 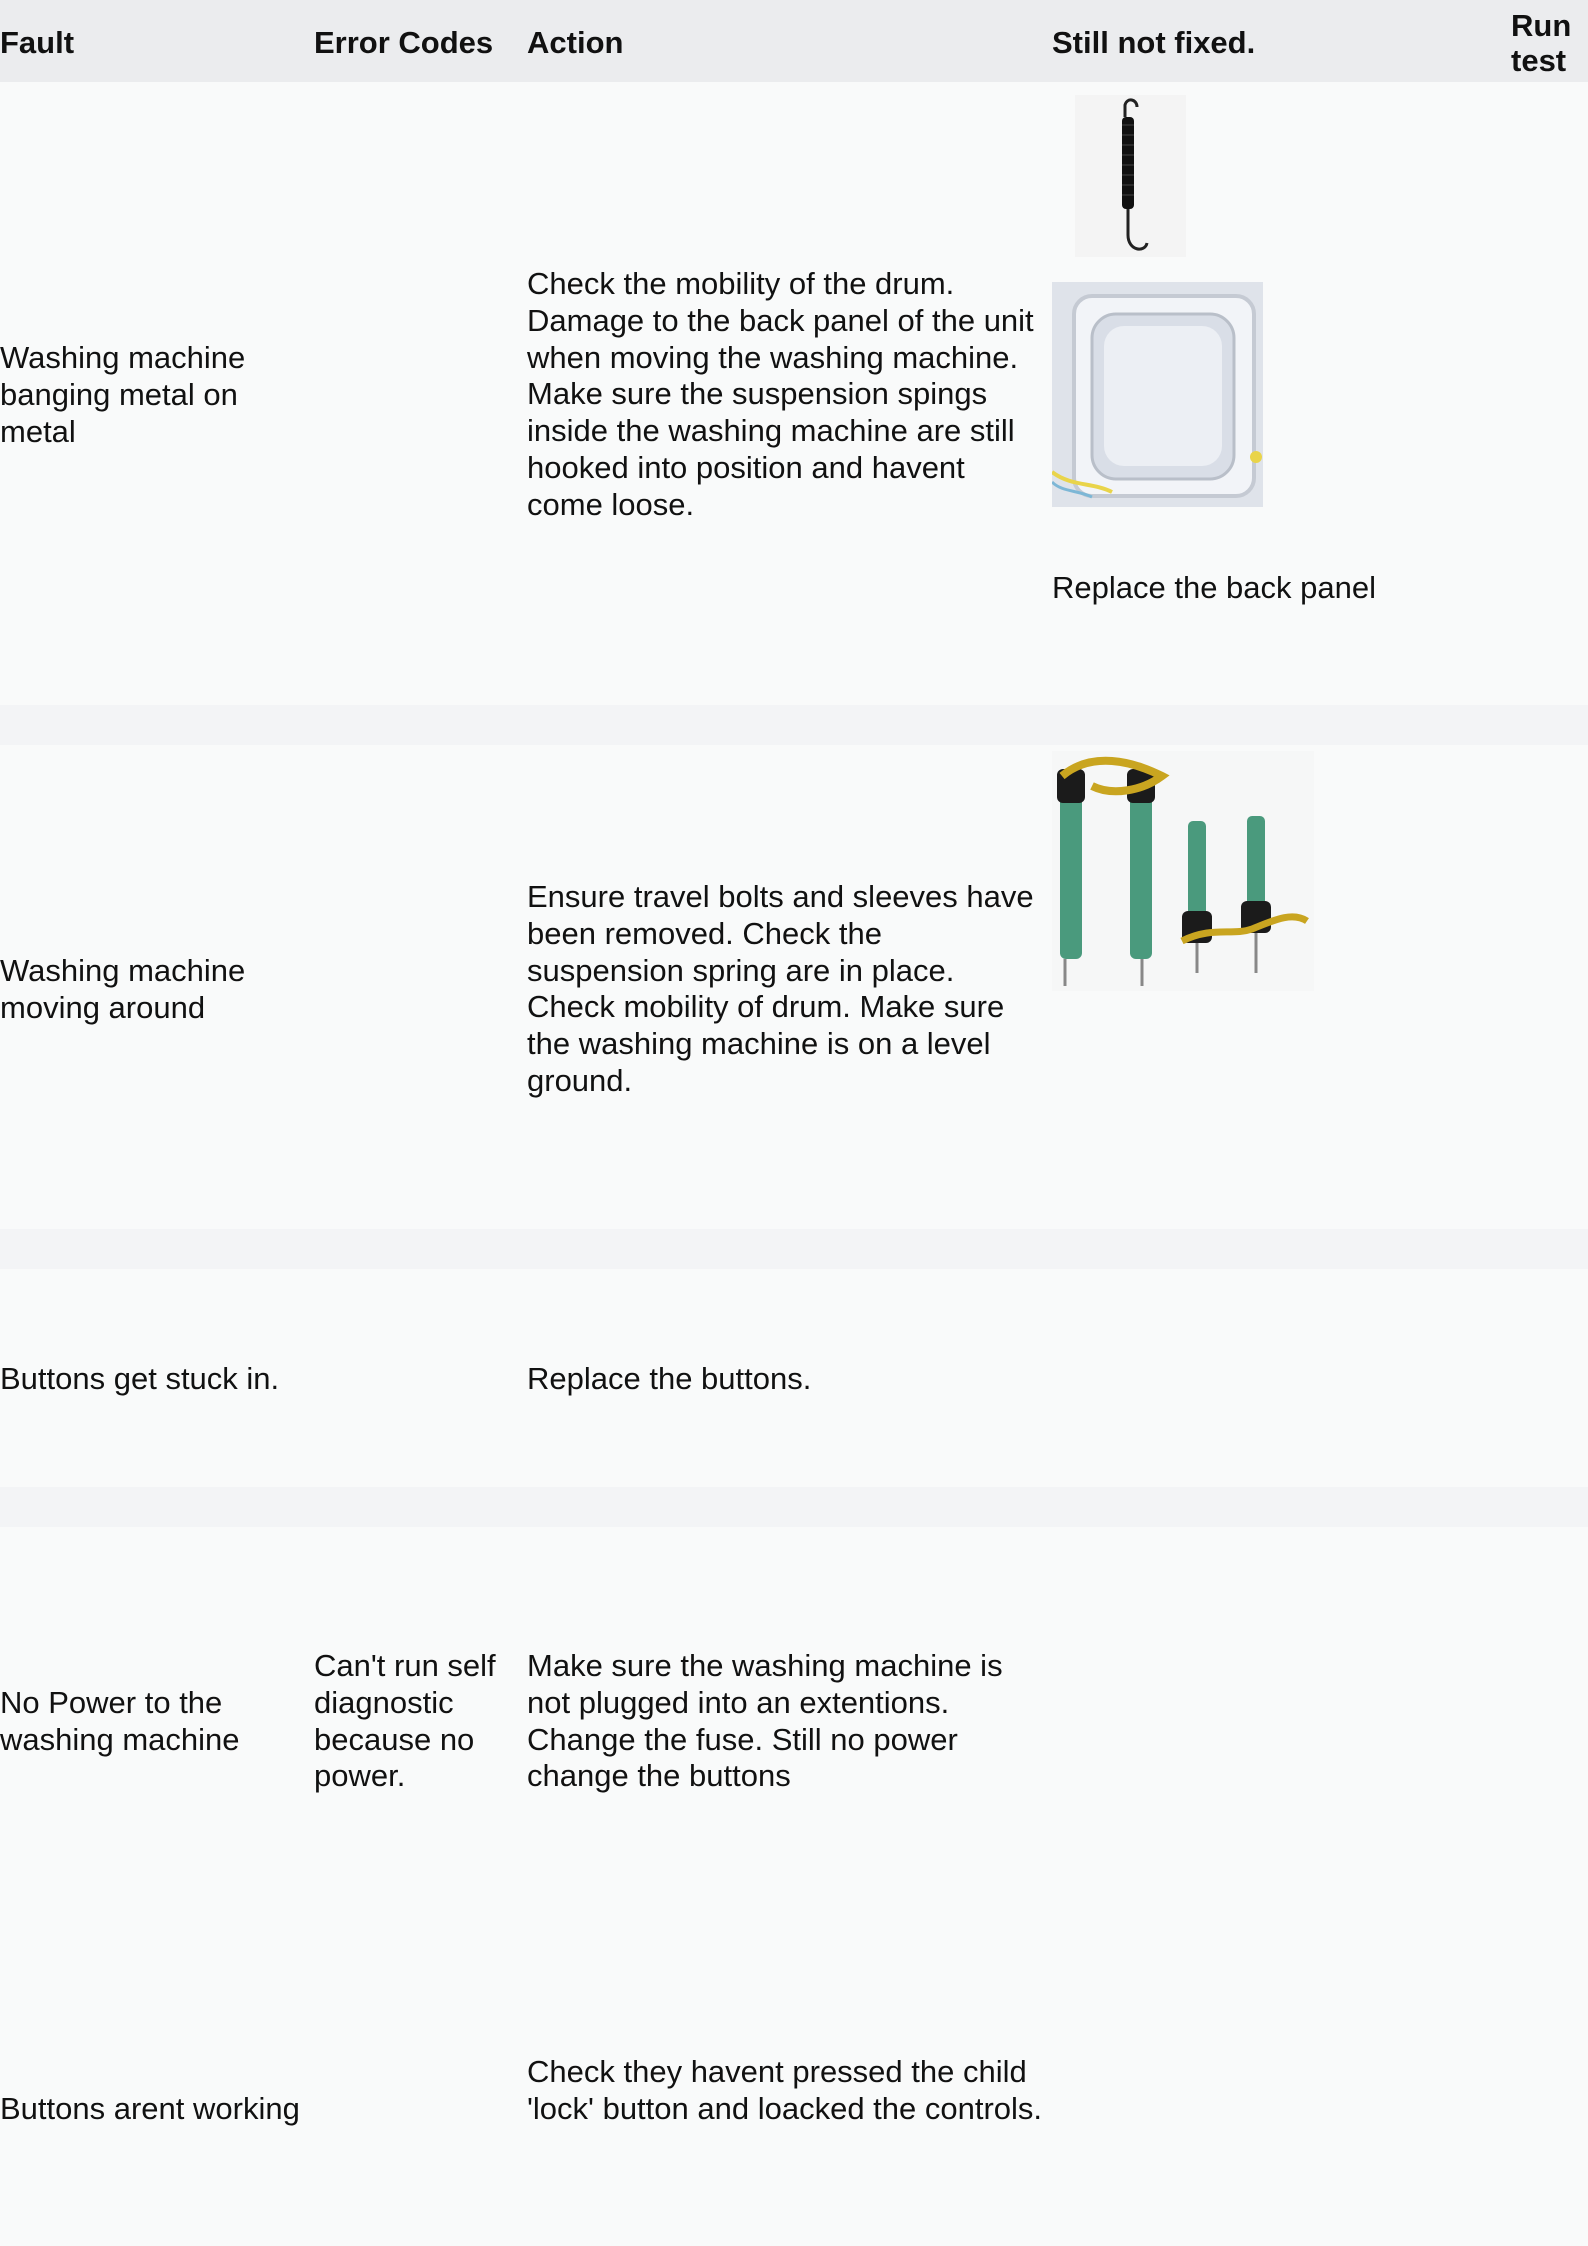 I want to click on fault-cell: Buttons get stuck in., so click(x=140, y=1378).